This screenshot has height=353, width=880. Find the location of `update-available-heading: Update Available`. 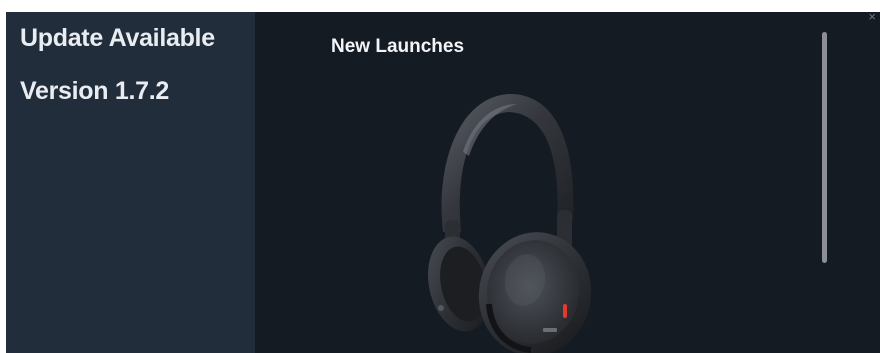

update-available-heading: Update Available is located at coordinates (117, 38).